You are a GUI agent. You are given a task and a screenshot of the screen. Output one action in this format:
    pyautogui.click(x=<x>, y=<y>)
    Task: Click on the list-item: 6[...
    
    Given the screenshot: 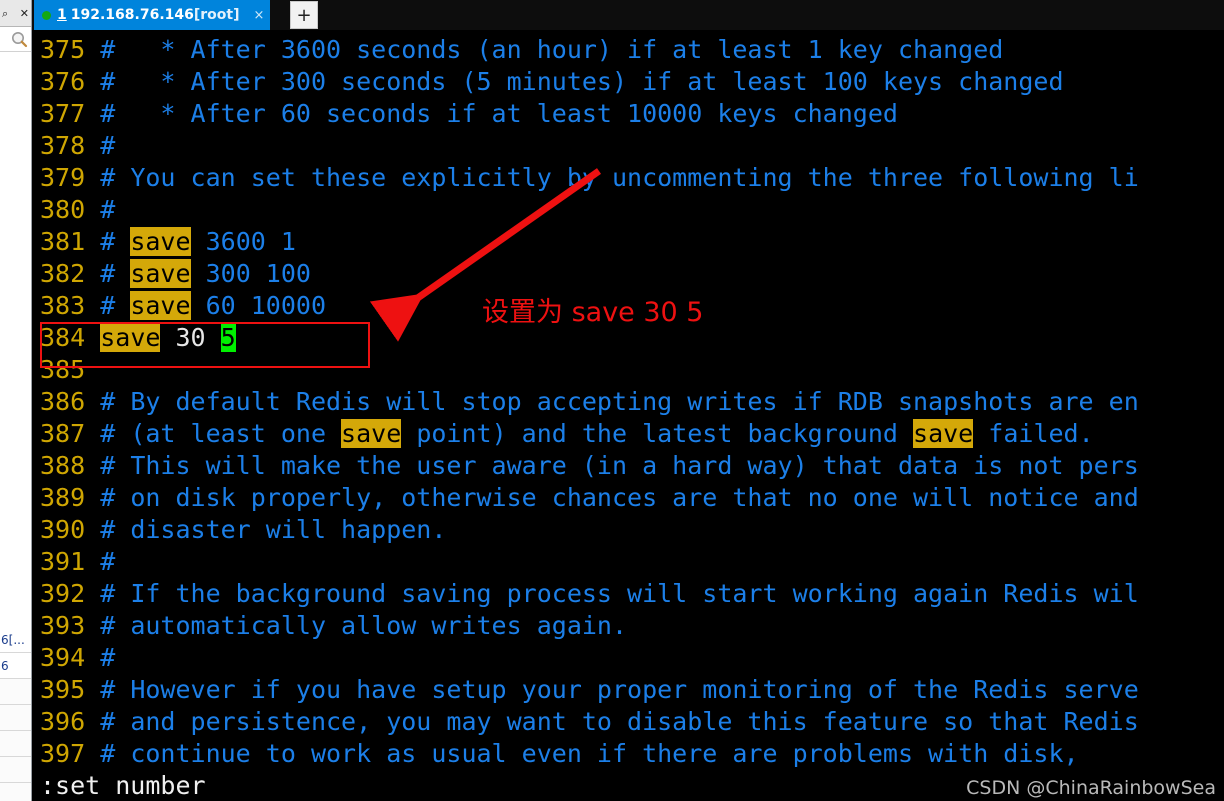 What is the action you would take?
    pyautogui.click(x=15, y=640)
    